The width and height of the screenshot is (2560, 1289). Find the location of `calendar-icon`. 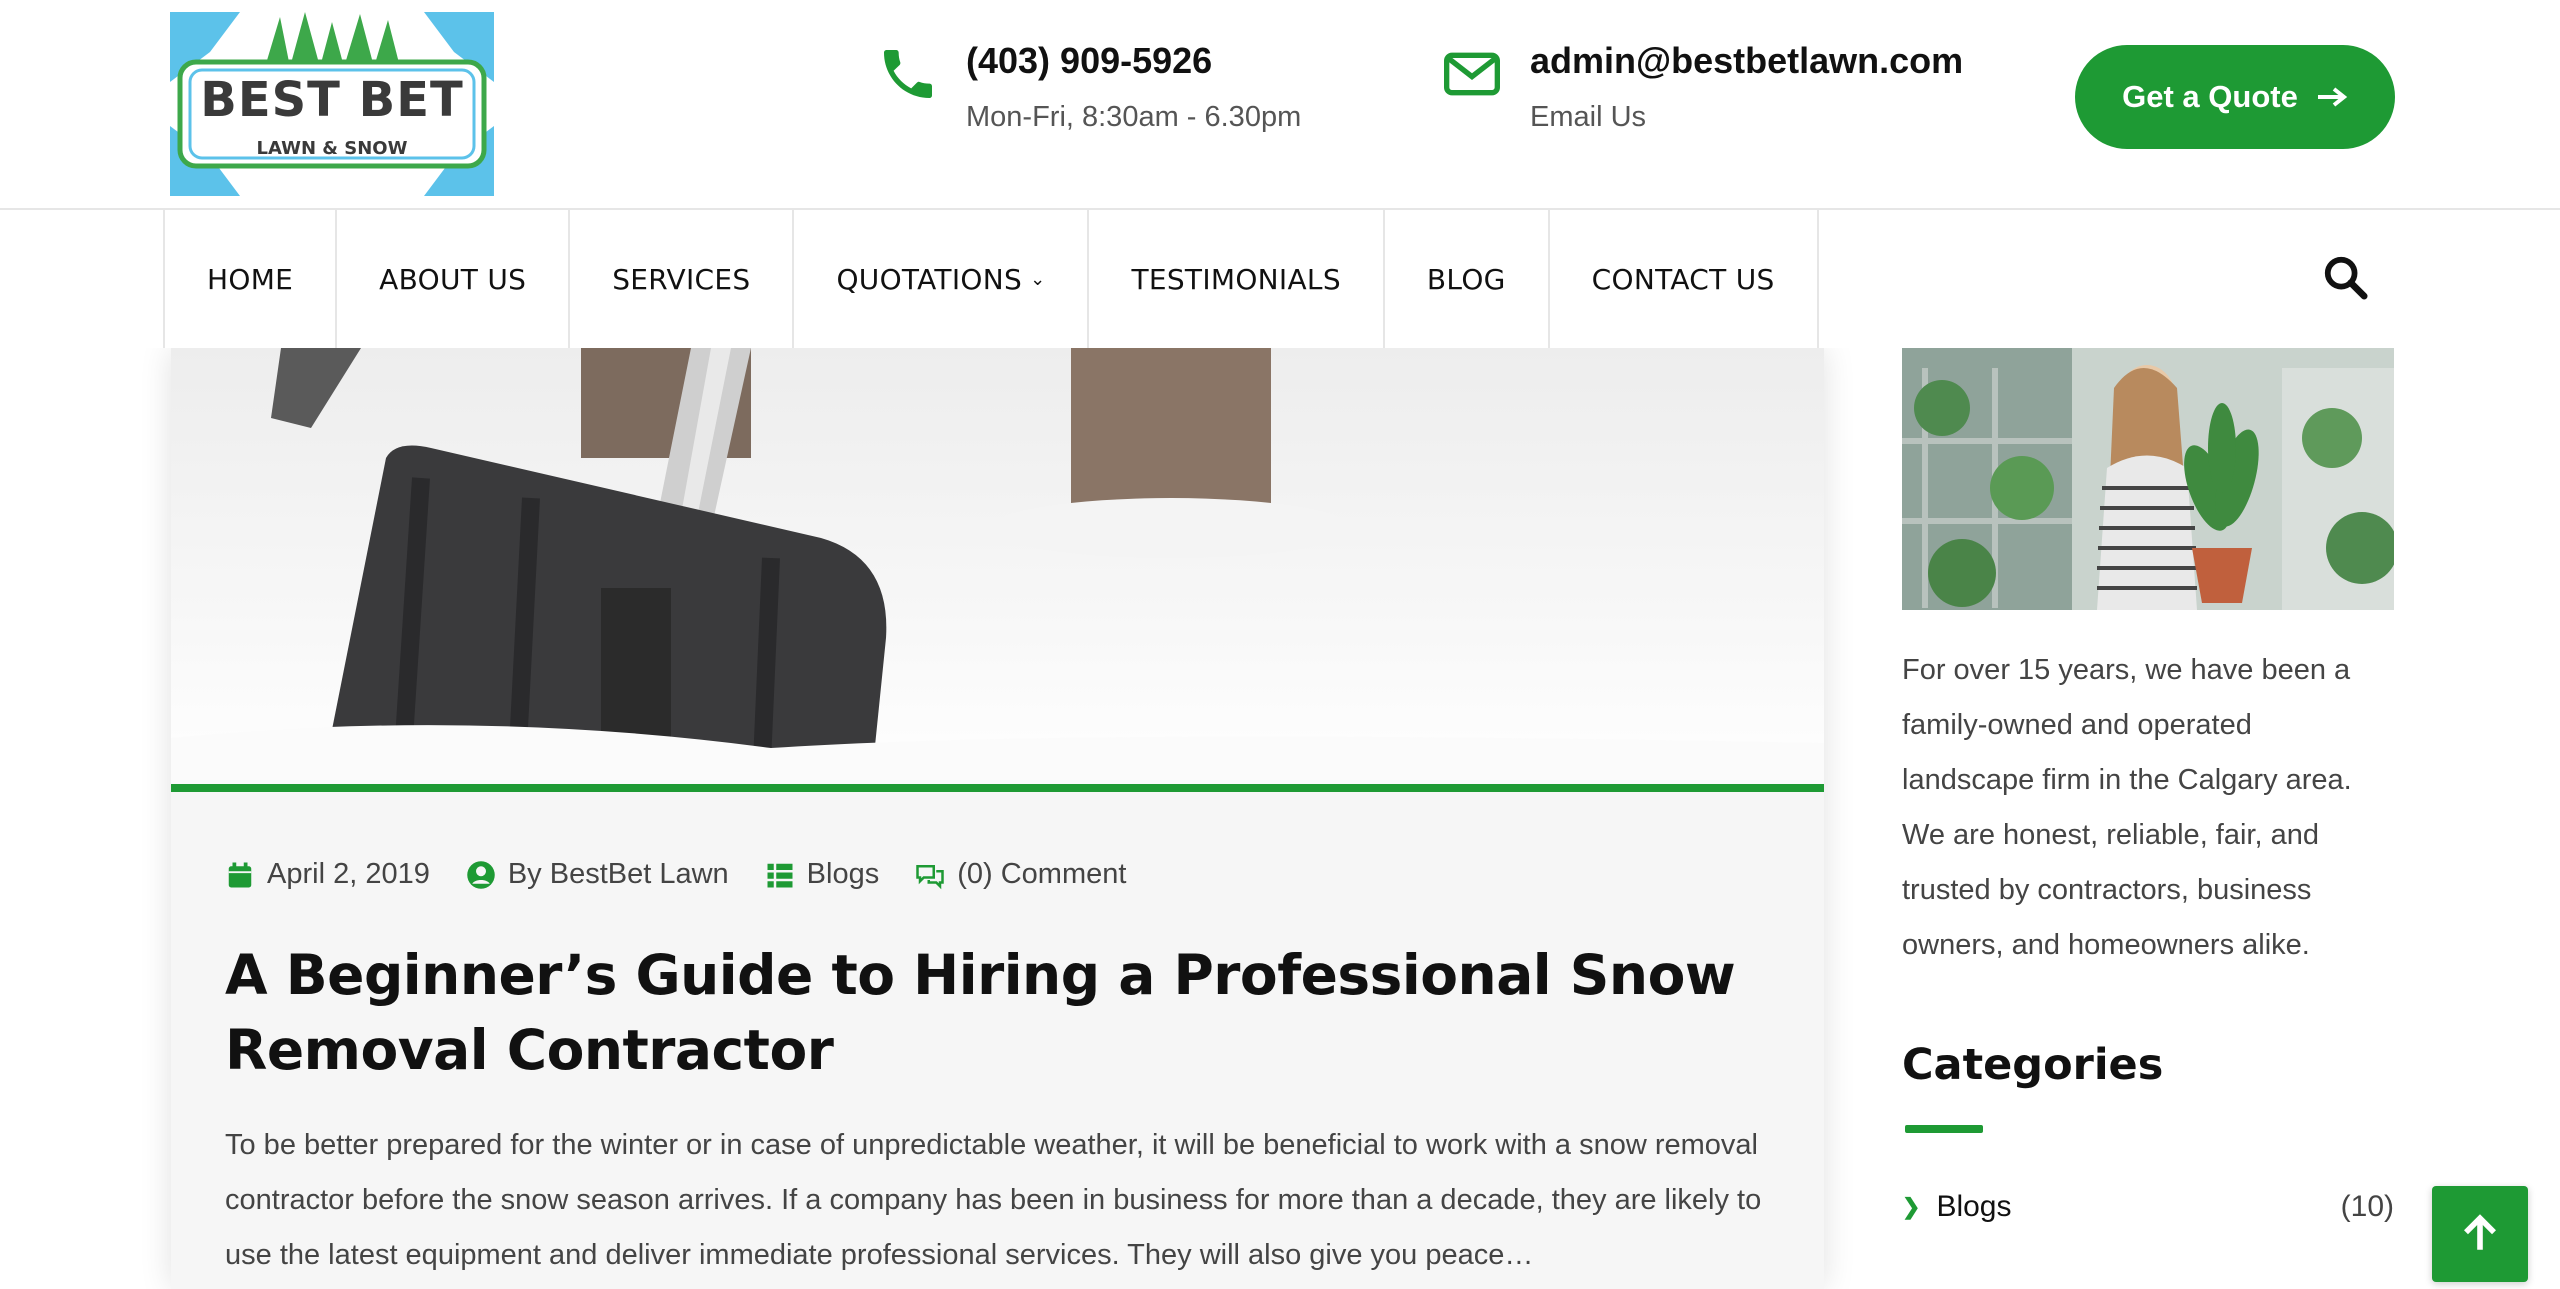

calendar-icon is located at coordinates (240, 874).